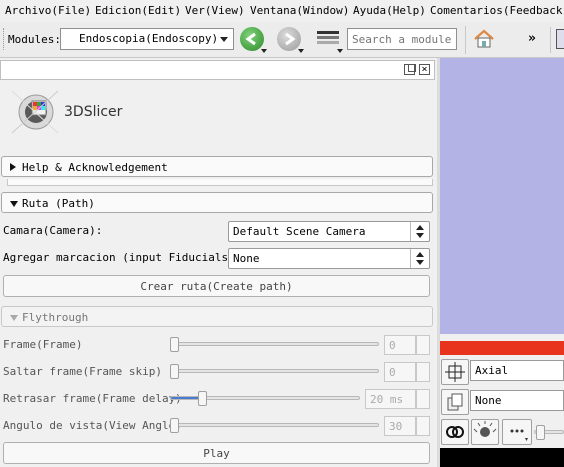 The height and width of the screenshot is (467, 564). I want to click on module-selector: Endoscopia(Endoscopy), so click(147, 39).